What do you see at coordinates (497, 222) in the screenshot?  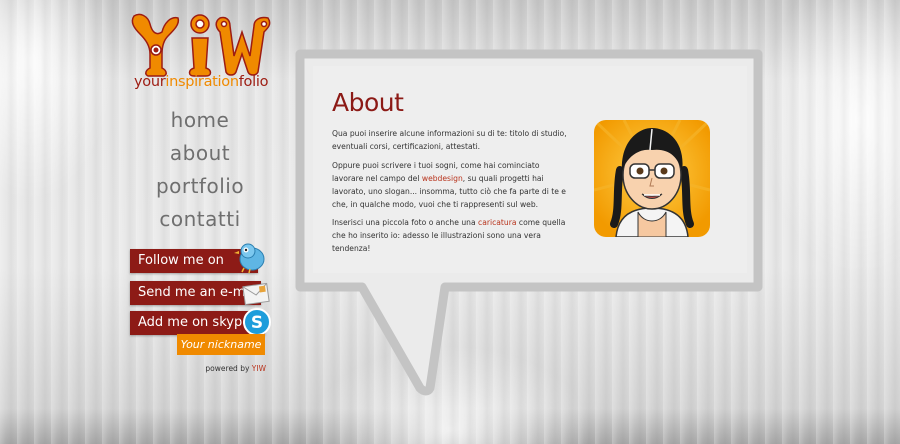 I see `caricatura-link: caricatura` at bounding box center [497, 222].